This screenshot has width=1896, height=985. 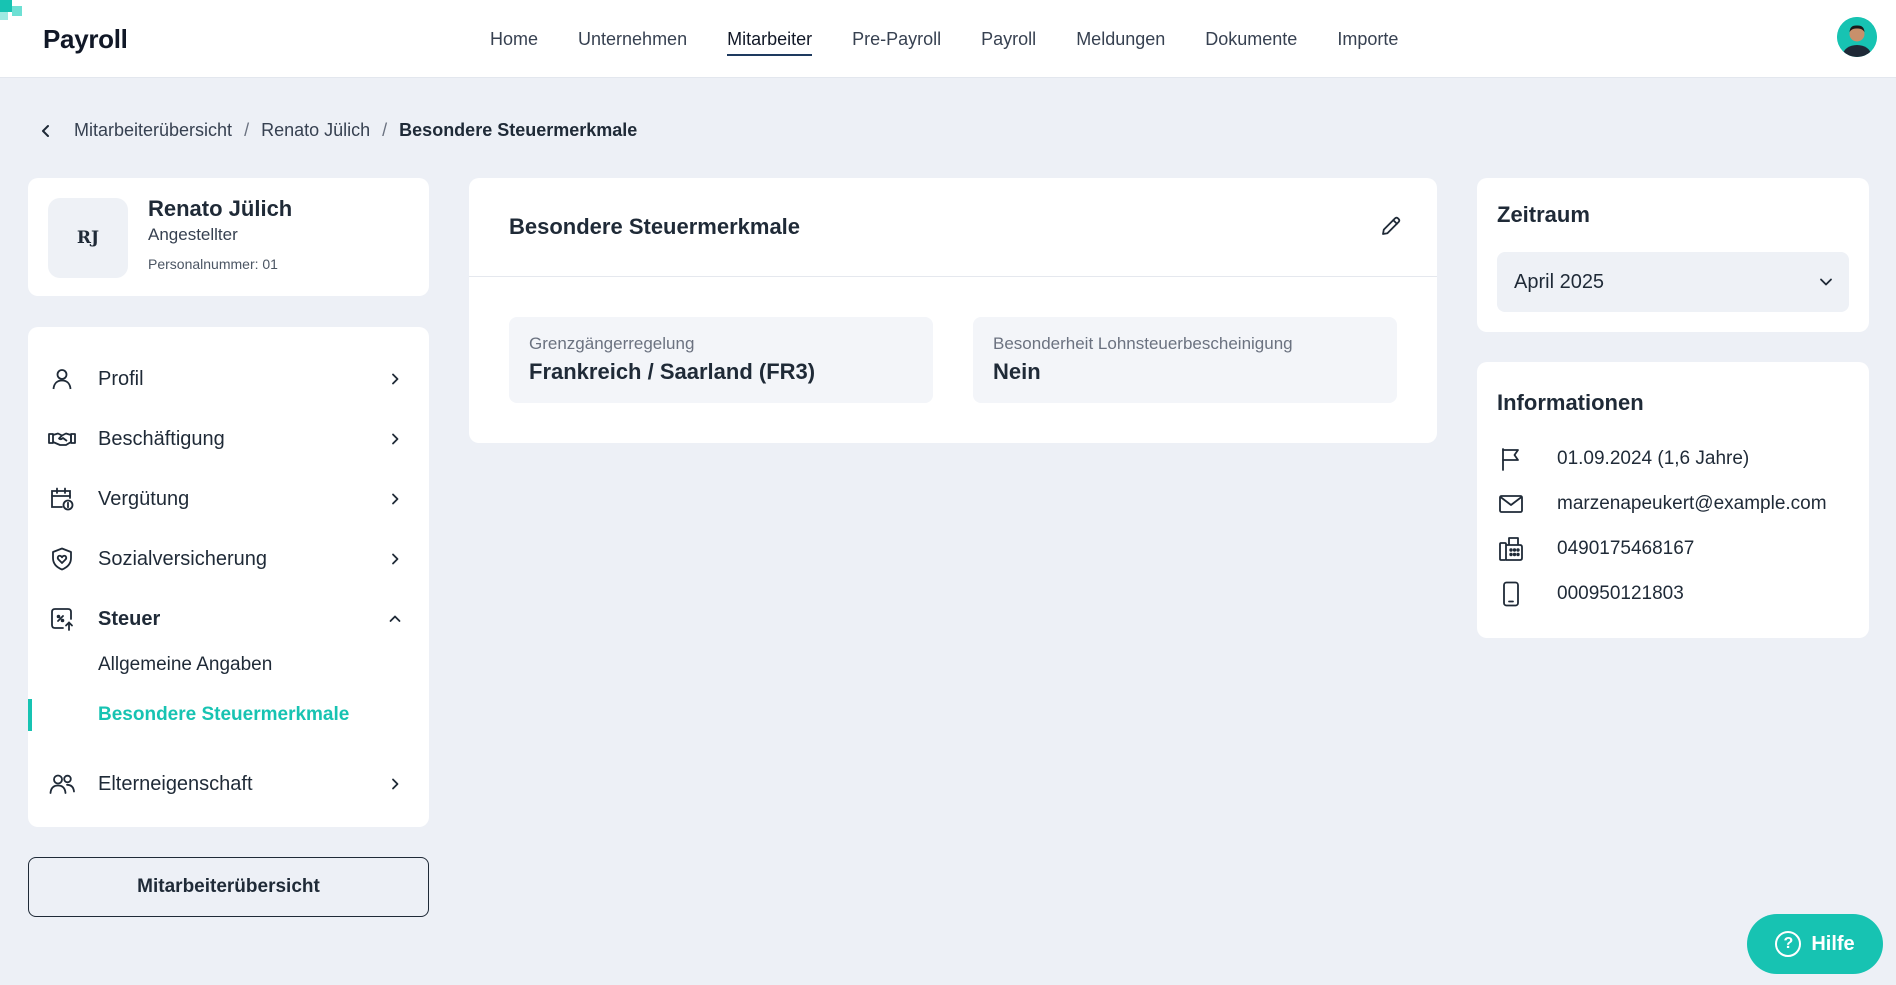 What do you see at coordinates (1511, 549) in the screenshot?
I see `fax-icon` at bounding box center [1511, 549].